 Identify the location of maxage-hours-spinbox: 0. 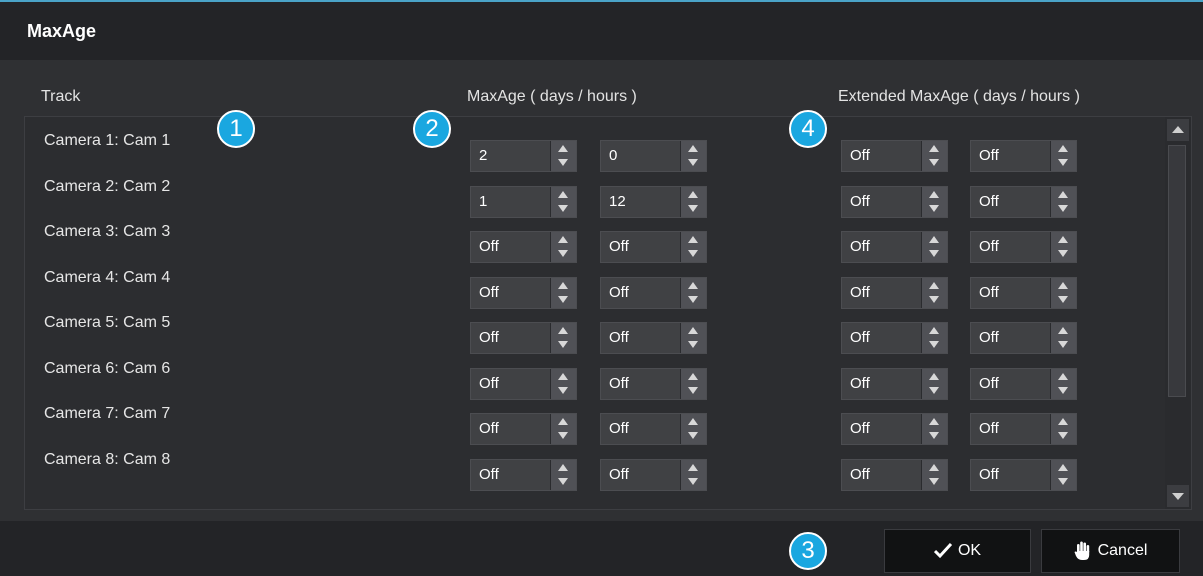
(653, 156).